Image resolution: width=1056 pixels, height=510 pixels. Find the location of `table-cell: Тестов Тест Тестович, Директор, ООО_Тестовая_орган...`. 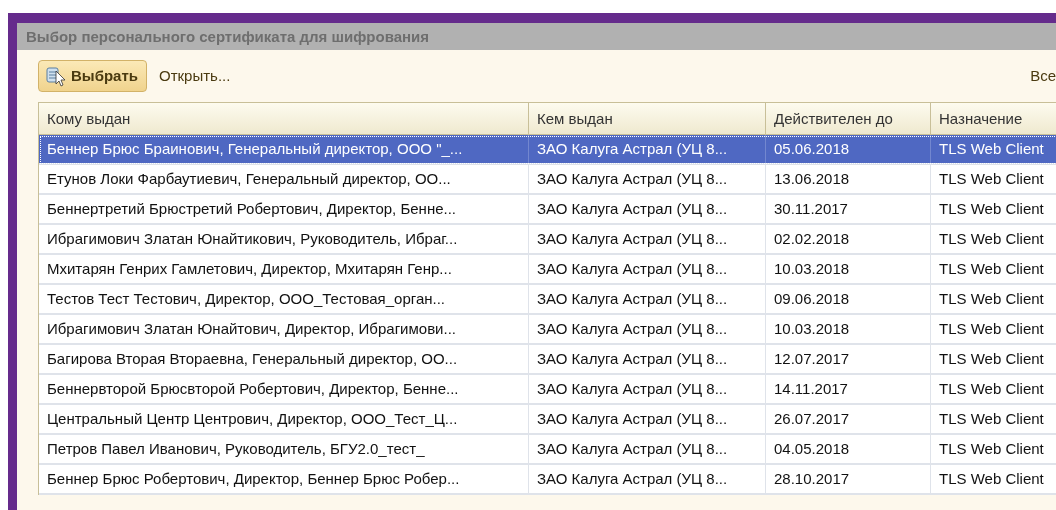

table-cell: Тестов Тест Тестович, Директор, ООО_Тестовая_орган... is located at coordinates (284, 299).